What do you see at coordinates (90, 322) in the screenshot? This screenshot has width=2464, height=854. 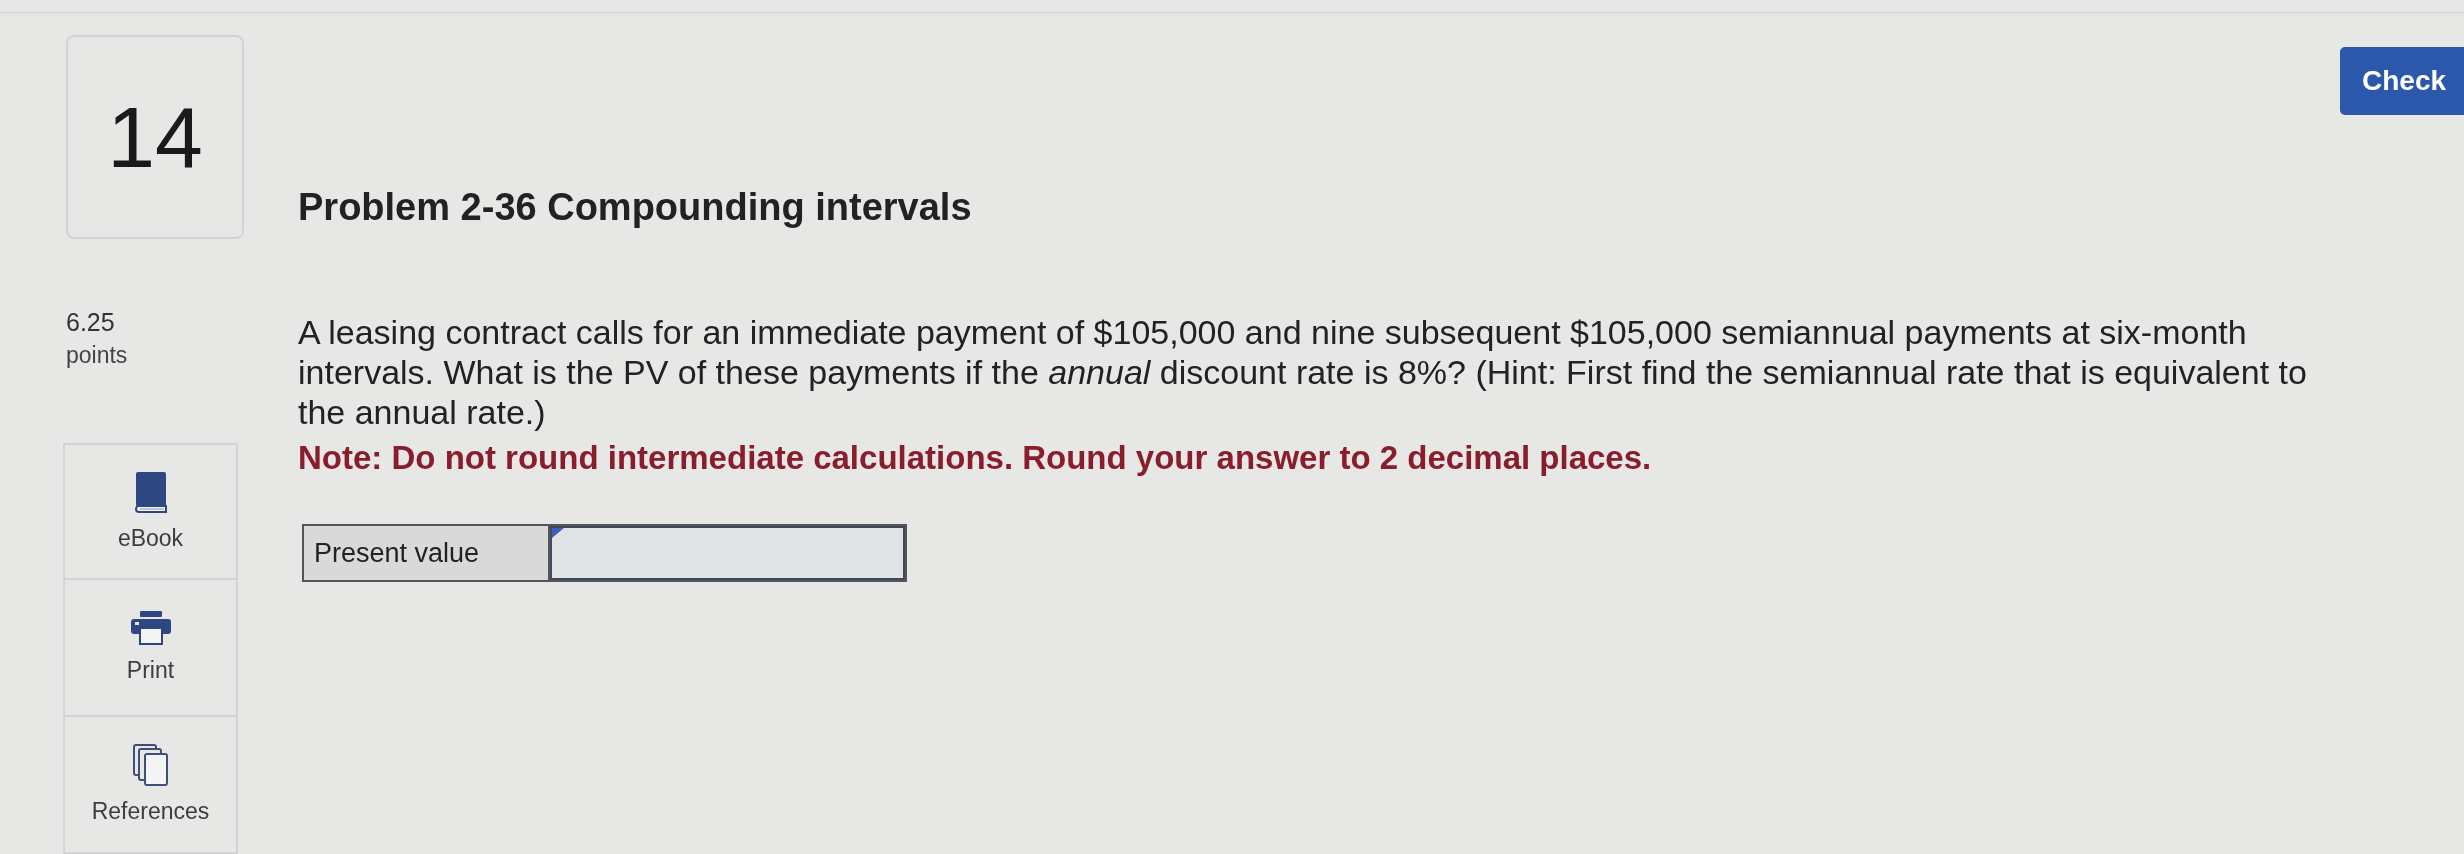 I see `points-value: 6.25` at bounding box center [90, 322].